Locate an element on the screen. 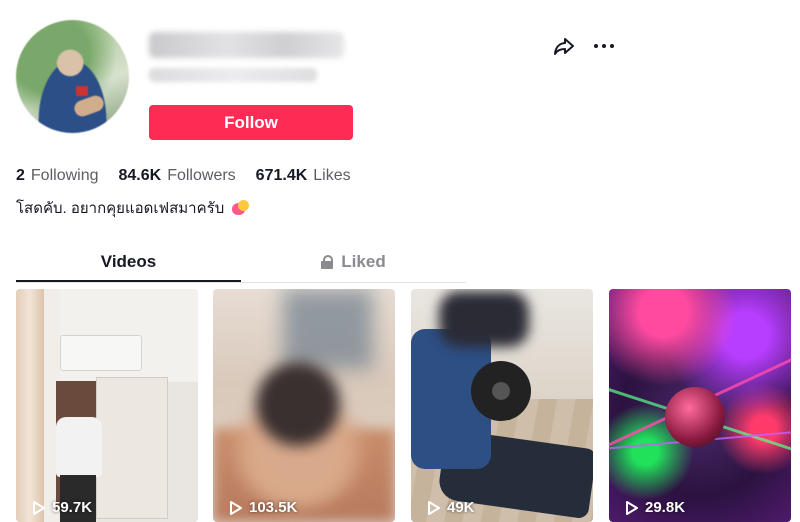 Image resolution: width=800 pixels, height=522 pixels. thumbnail-blur-background is located at coordinates (328, 329).